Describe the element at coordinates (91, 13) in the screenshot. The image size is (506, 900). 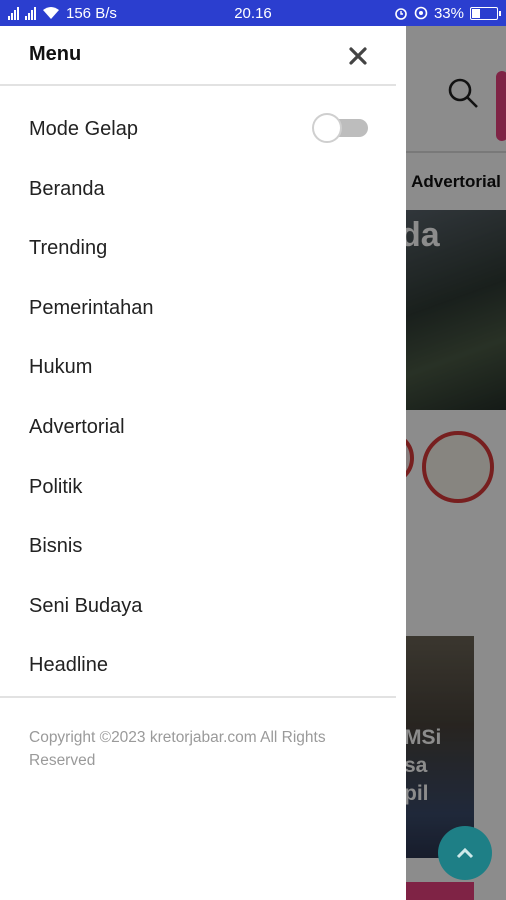
I see `network-speed: 156 B/s` at that location.